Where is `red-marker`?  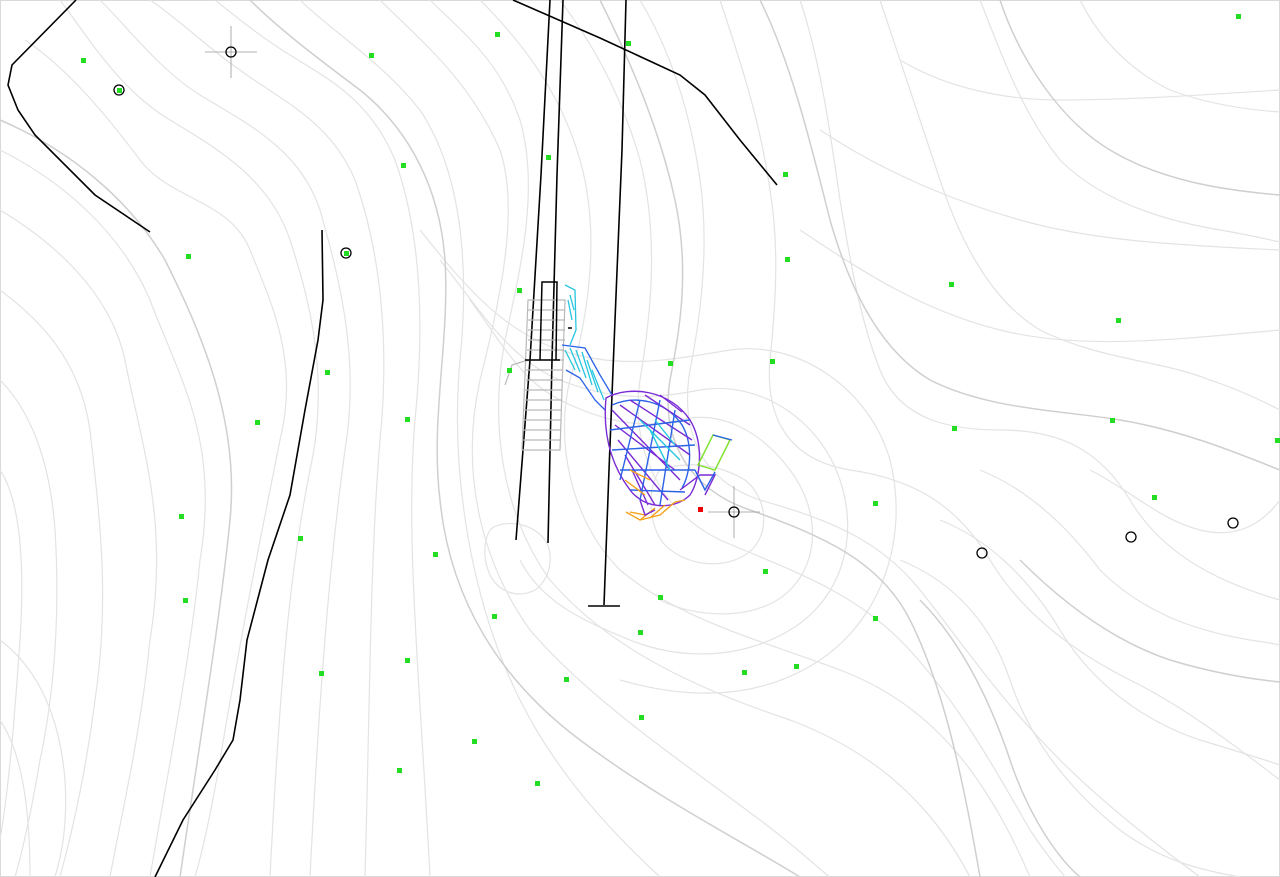
red-marker is located at coordinates (700, 509).